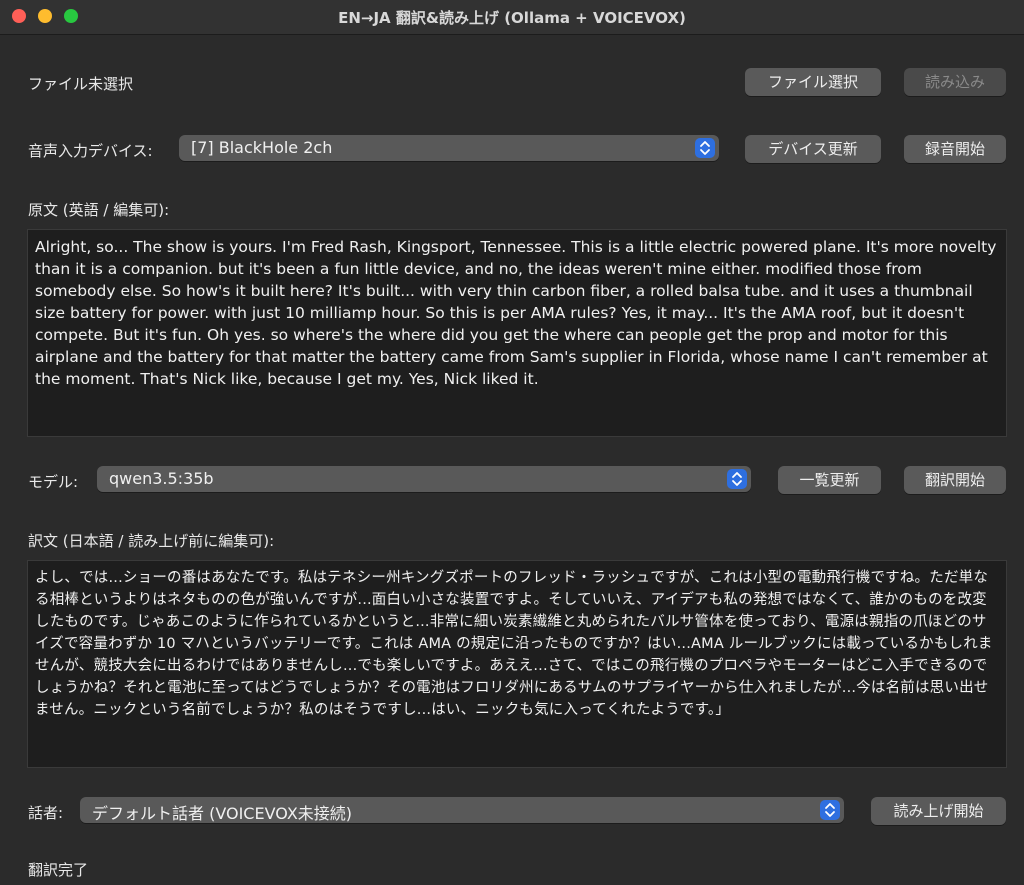  Describe the element at coordinates (99, 210) in the screenshot. I see `source-text-label: 原文 (英語 / 編集可):` at that location.